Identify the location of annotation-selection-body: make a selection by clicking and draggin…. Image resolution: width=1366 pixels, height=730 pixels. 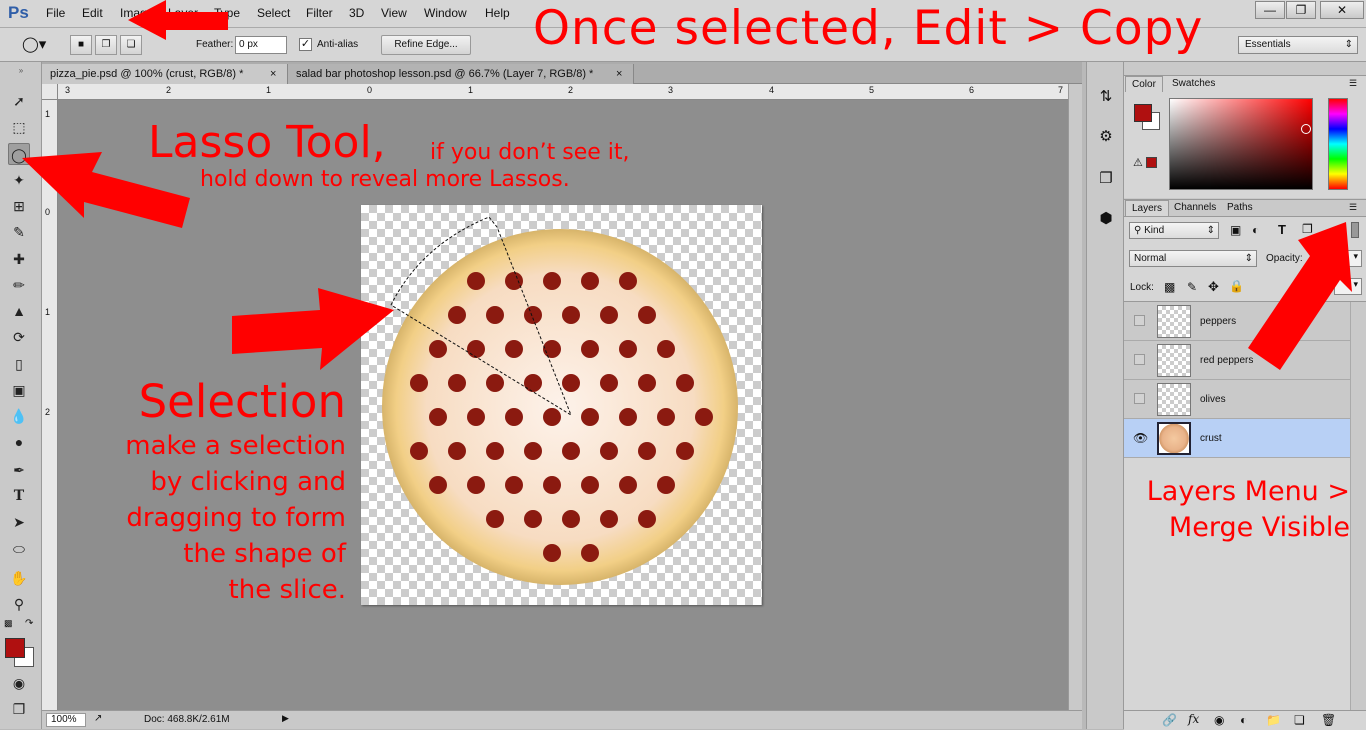
(203, 518).